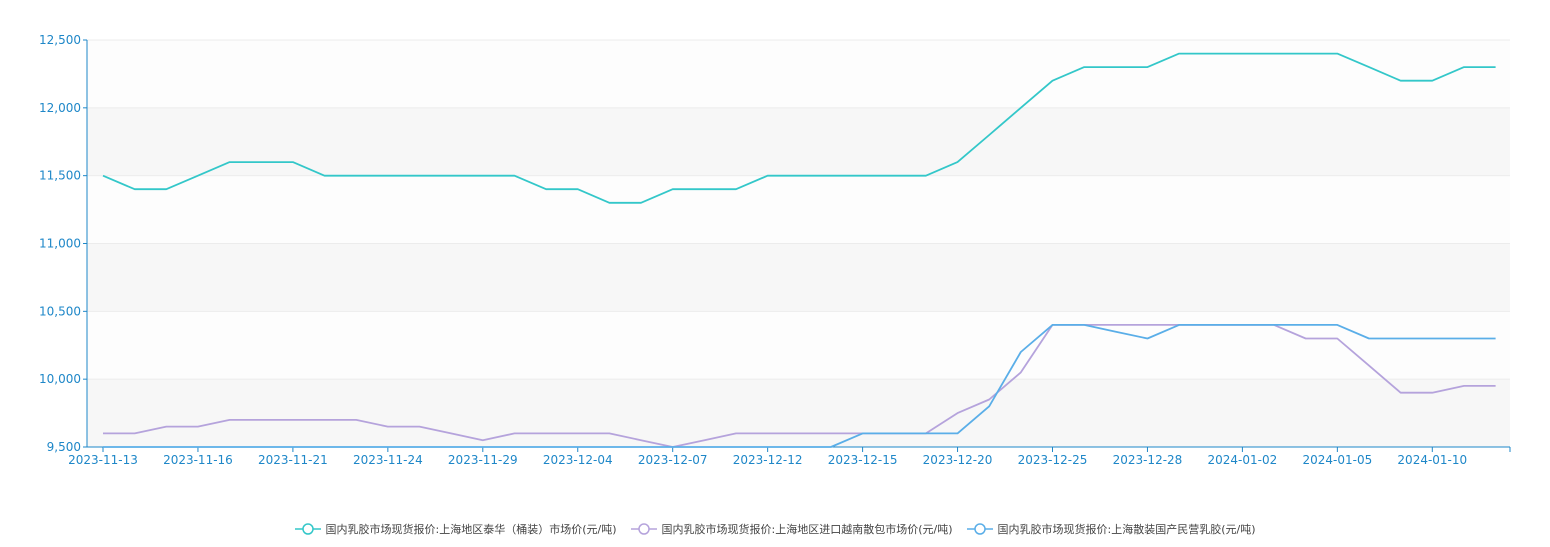  Describe the element at coordinates (60, 176) in the screenshot. I see `y-tick-label: 11,500` at that location.